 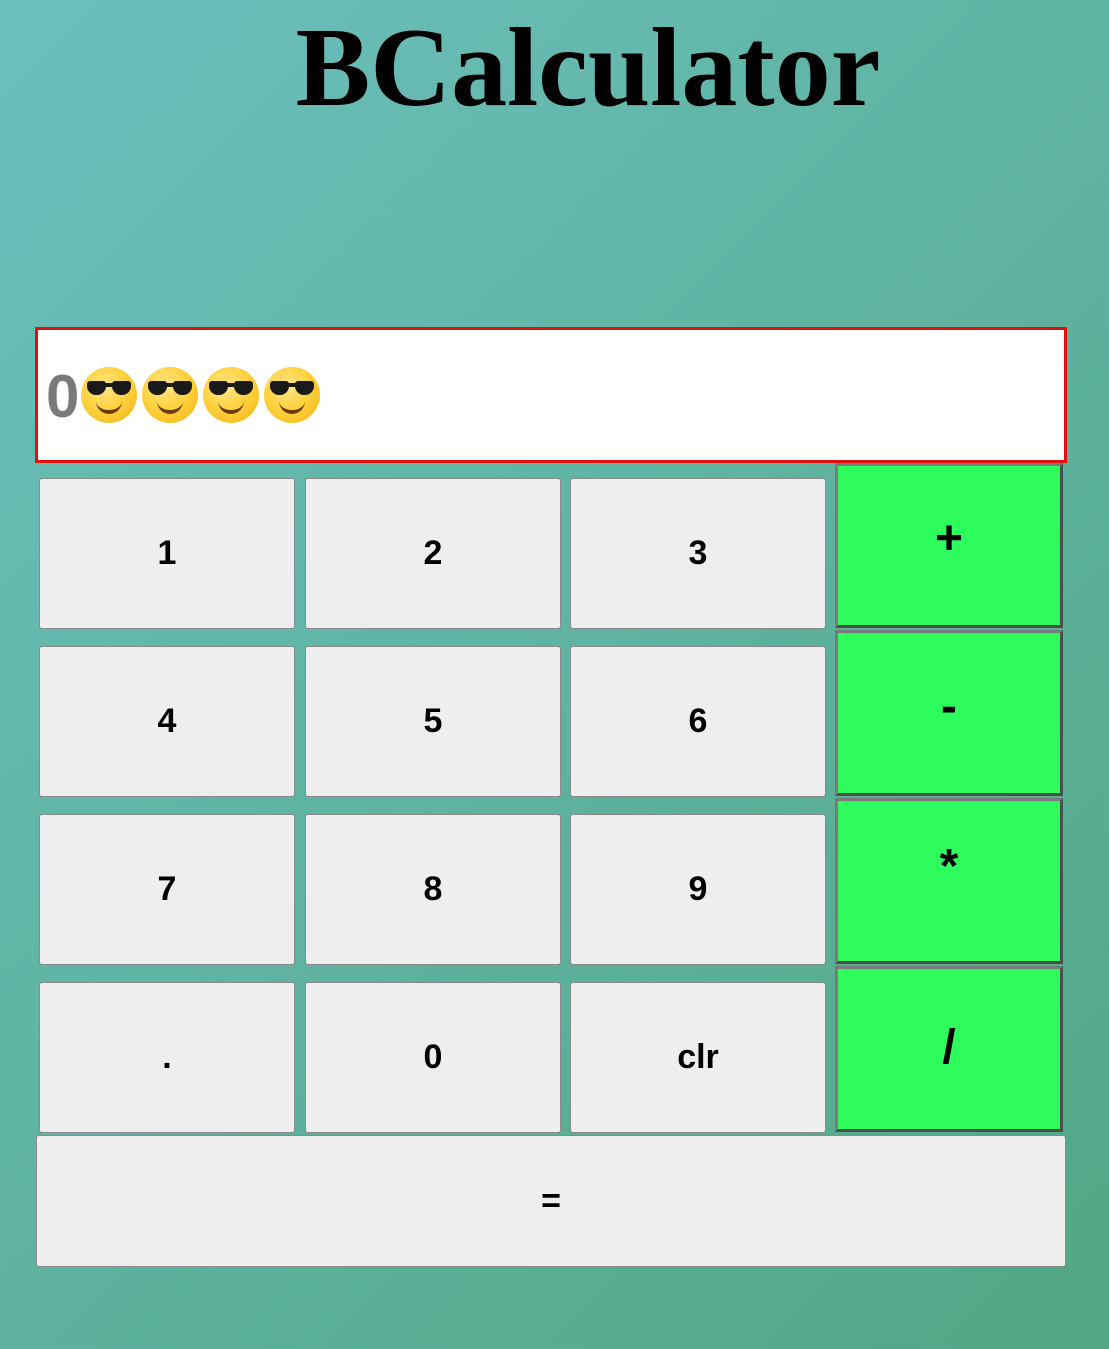 I want to click on key-6-button: 6, so click(x=698, y=721).